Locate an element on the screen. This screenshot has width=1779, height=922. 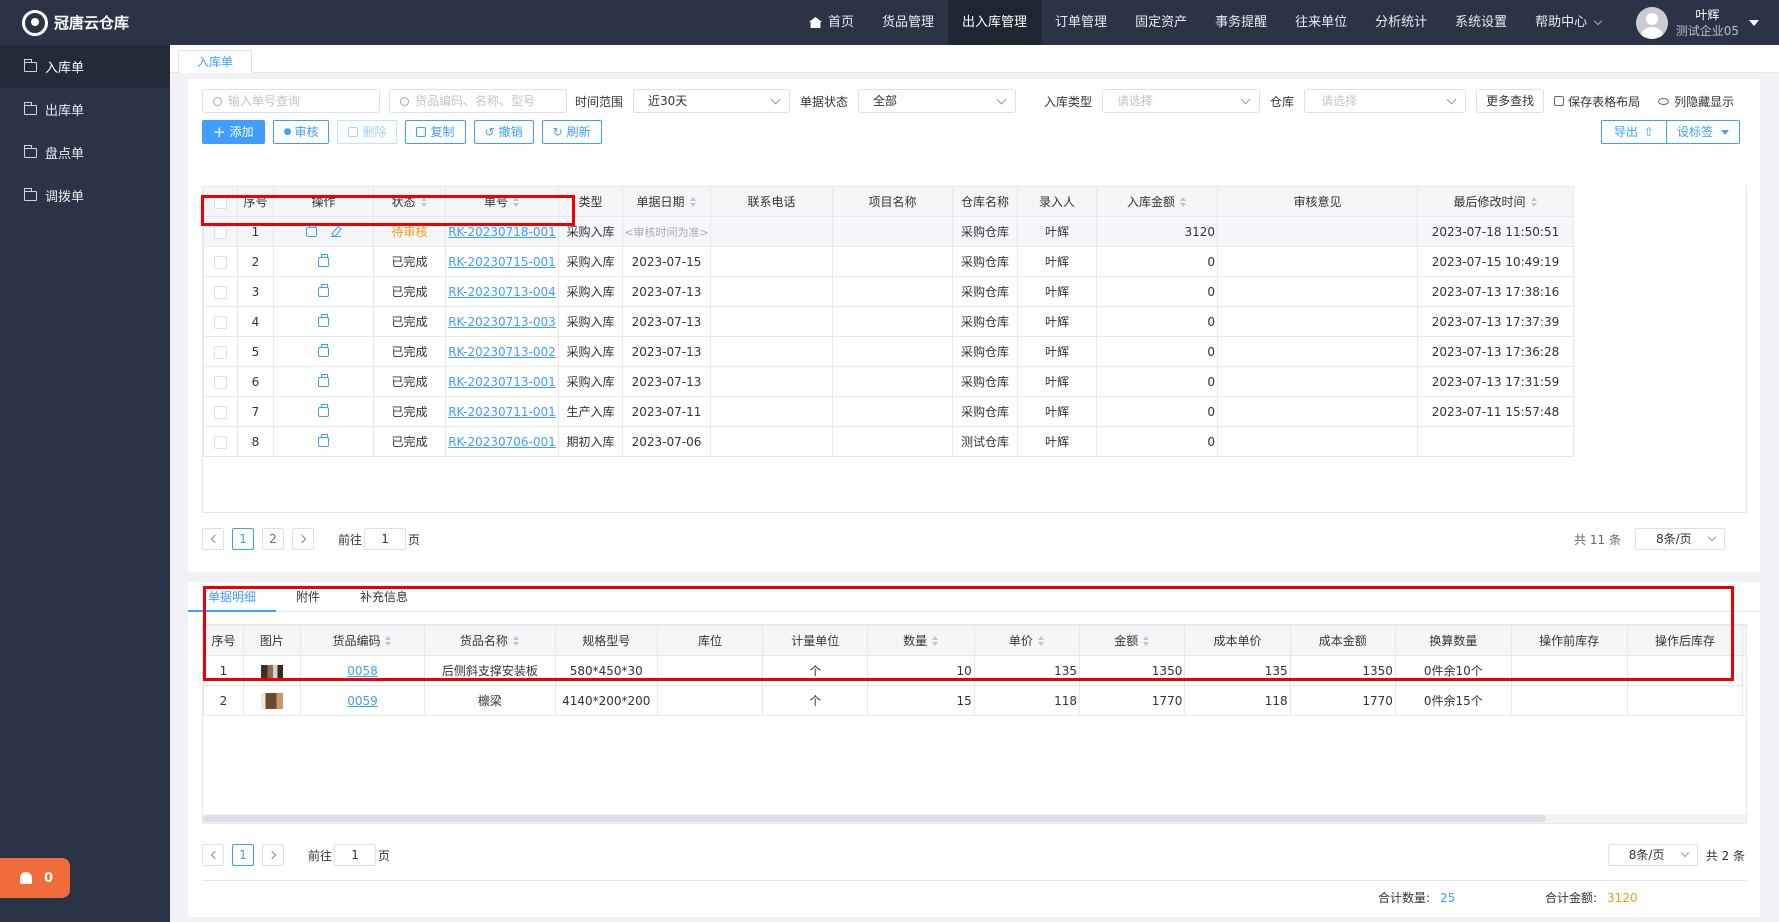
next-page-button is located at coordinates (303, 539).